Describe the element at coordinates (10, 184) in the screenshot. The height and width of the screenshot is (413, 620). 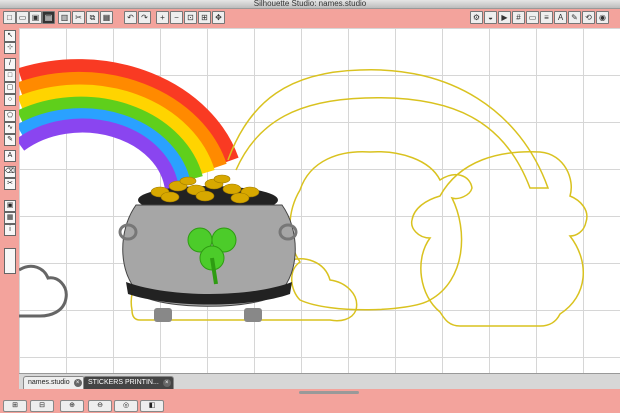
I see `knife-tool-icon: ✂` at that location.